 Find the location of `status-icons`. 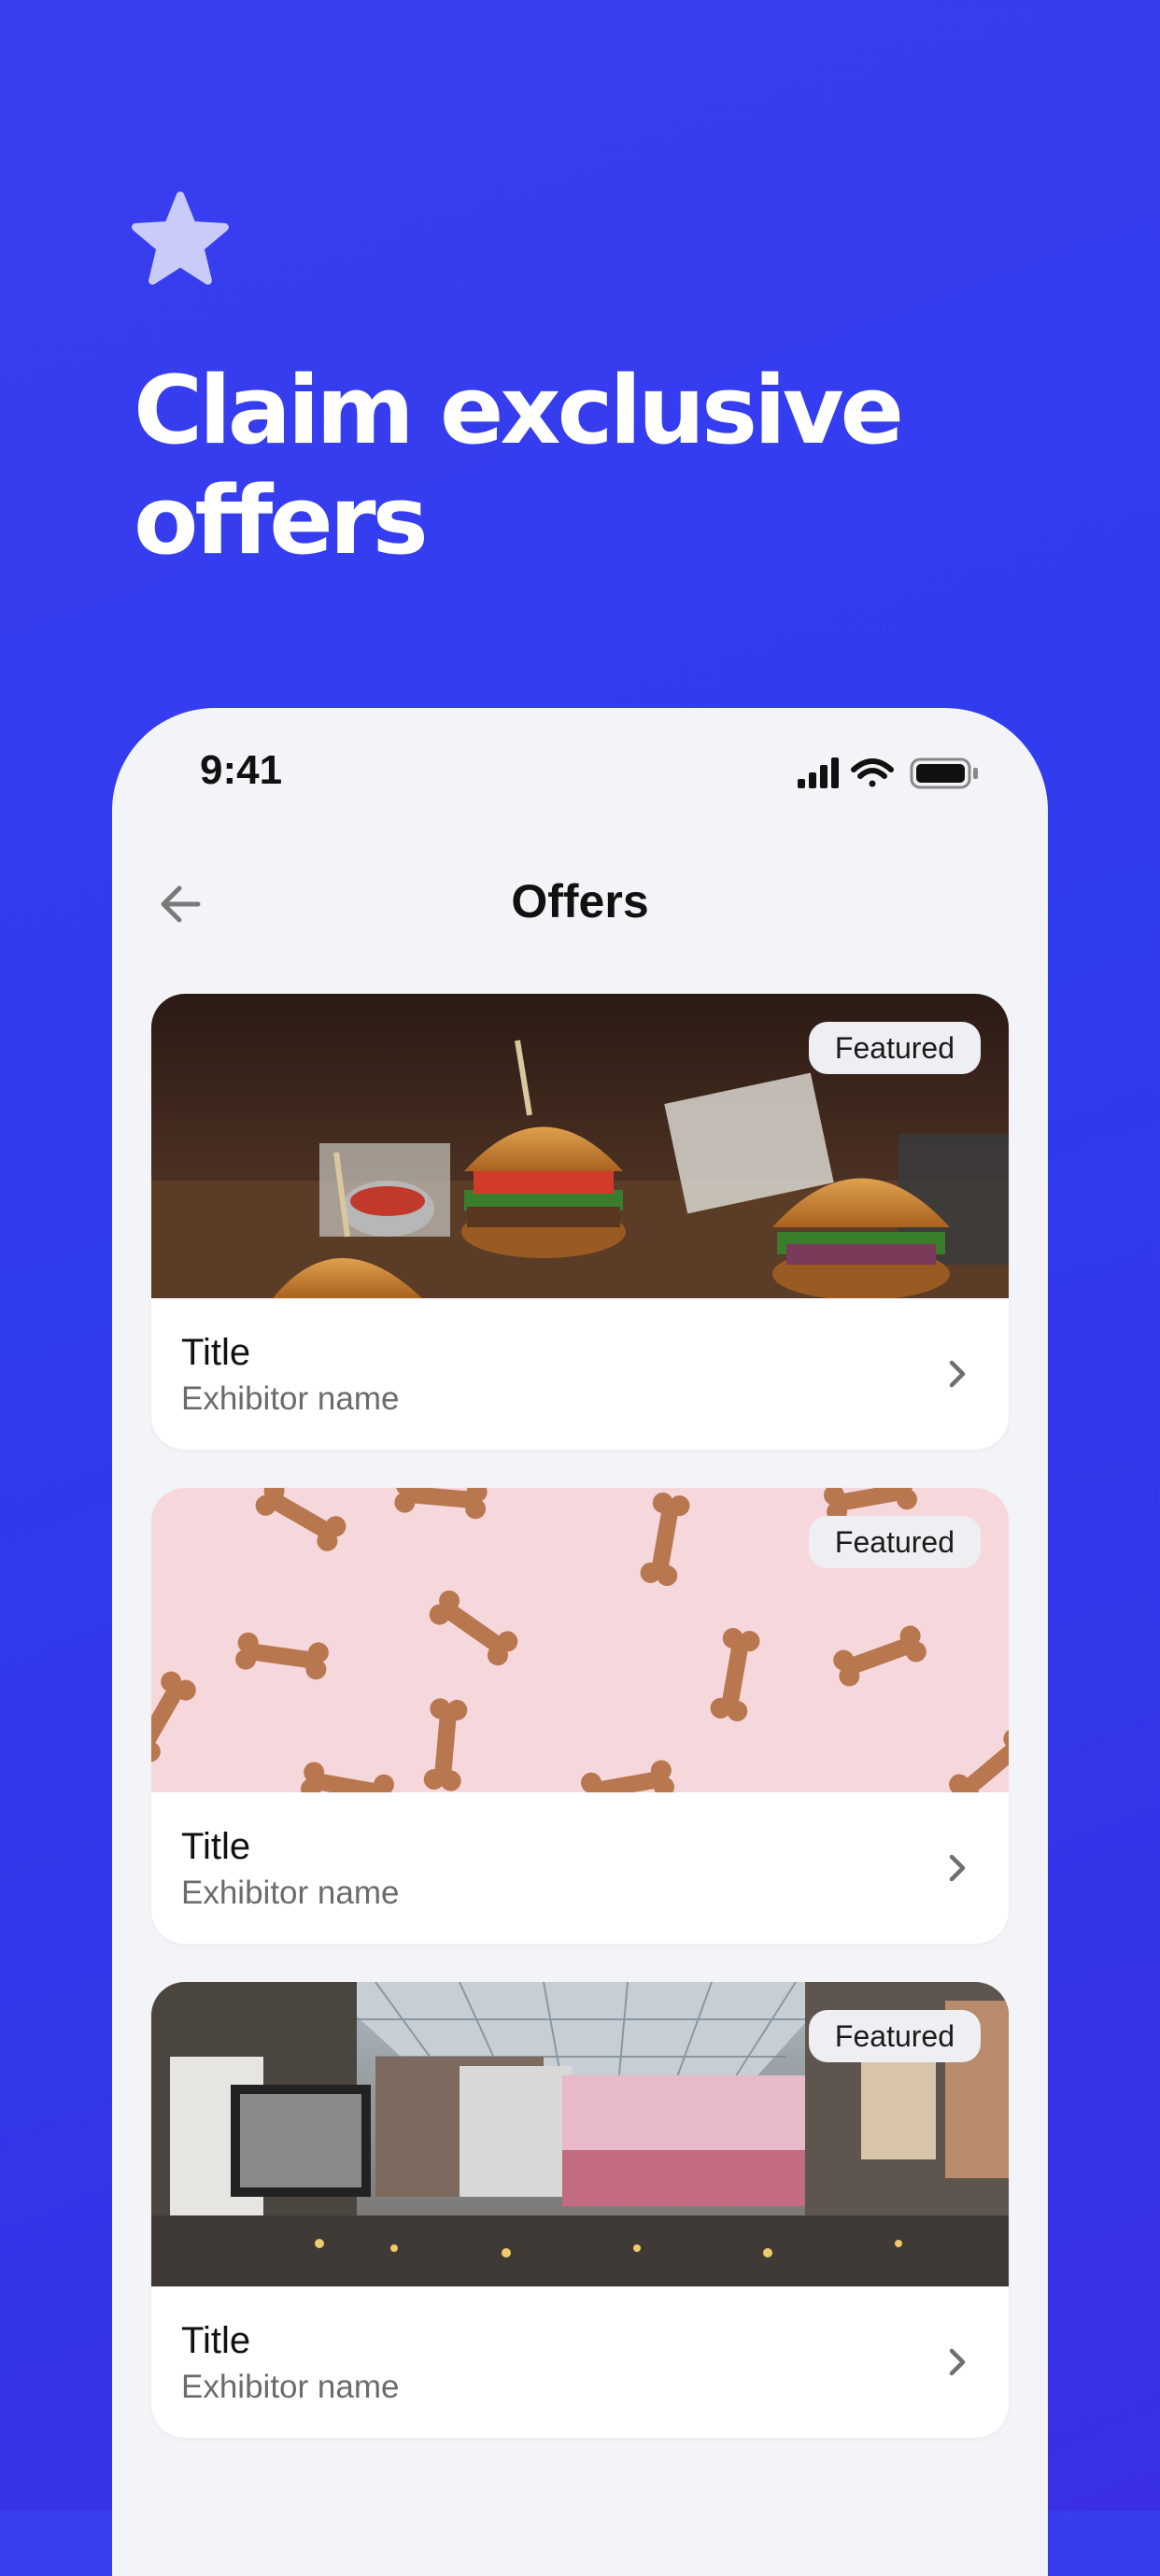

status-icons is located at coordinates (888, 773).